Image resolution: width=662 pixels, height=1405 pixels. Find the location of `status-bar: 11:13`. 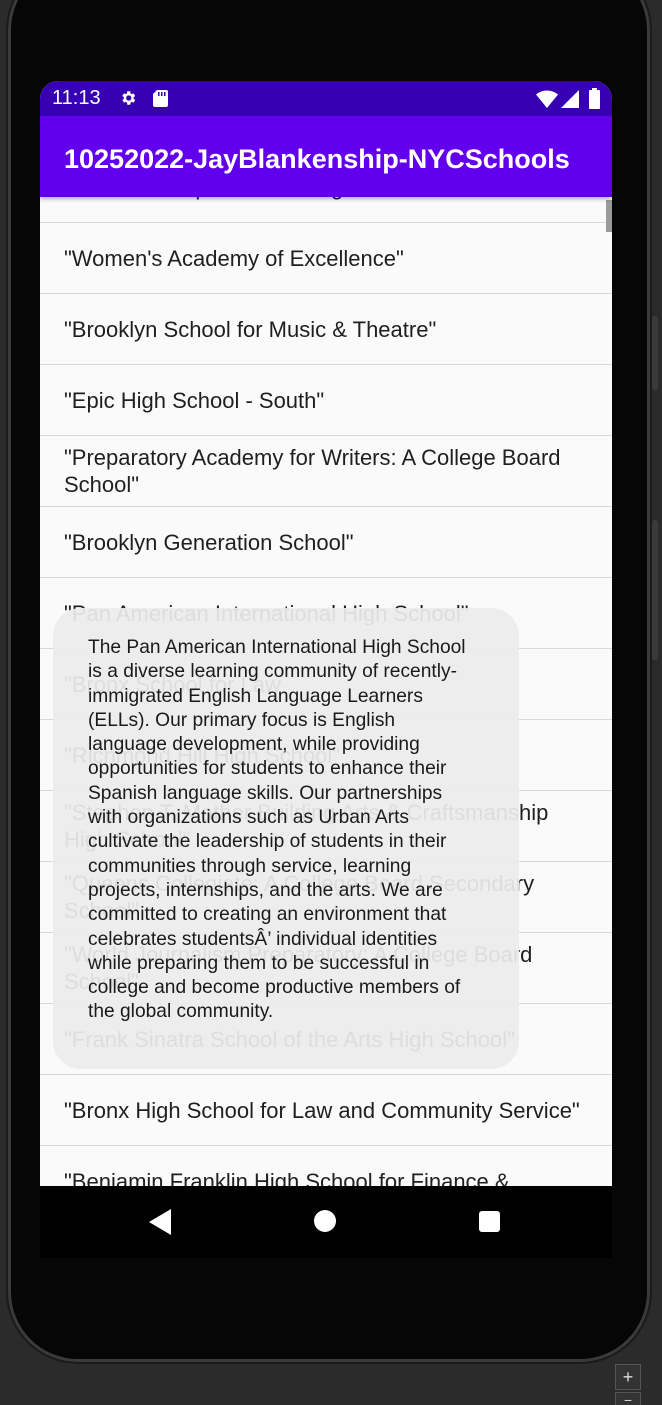

status-bar: 11:13 is located at coordinates (326, 98).